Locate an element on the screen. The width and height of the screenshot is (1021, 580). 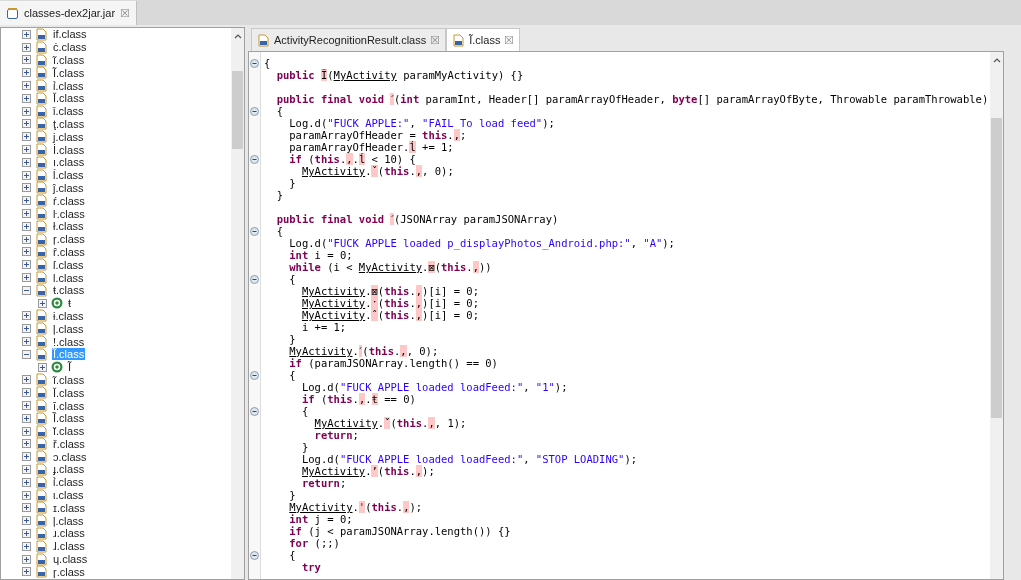
tree-item: j.class is located at coordinates (68, 136).